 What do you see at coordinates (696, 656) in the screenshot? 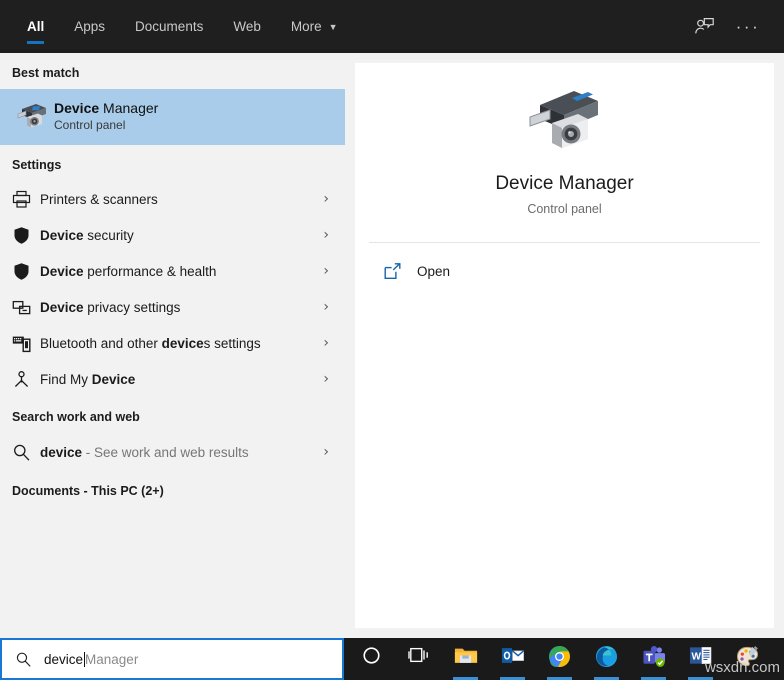
I see `svg-text: W` at bounding box center [696, 656].